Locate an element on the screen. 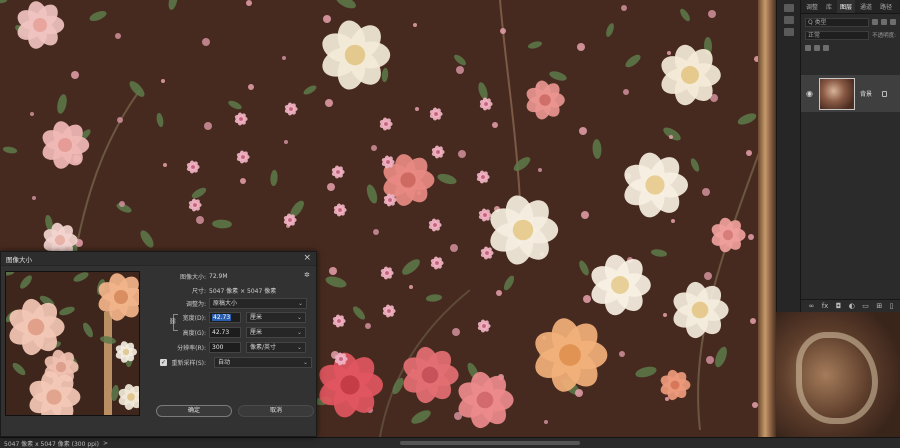  filter-pixel-icon is located at coordinates (875, 22).